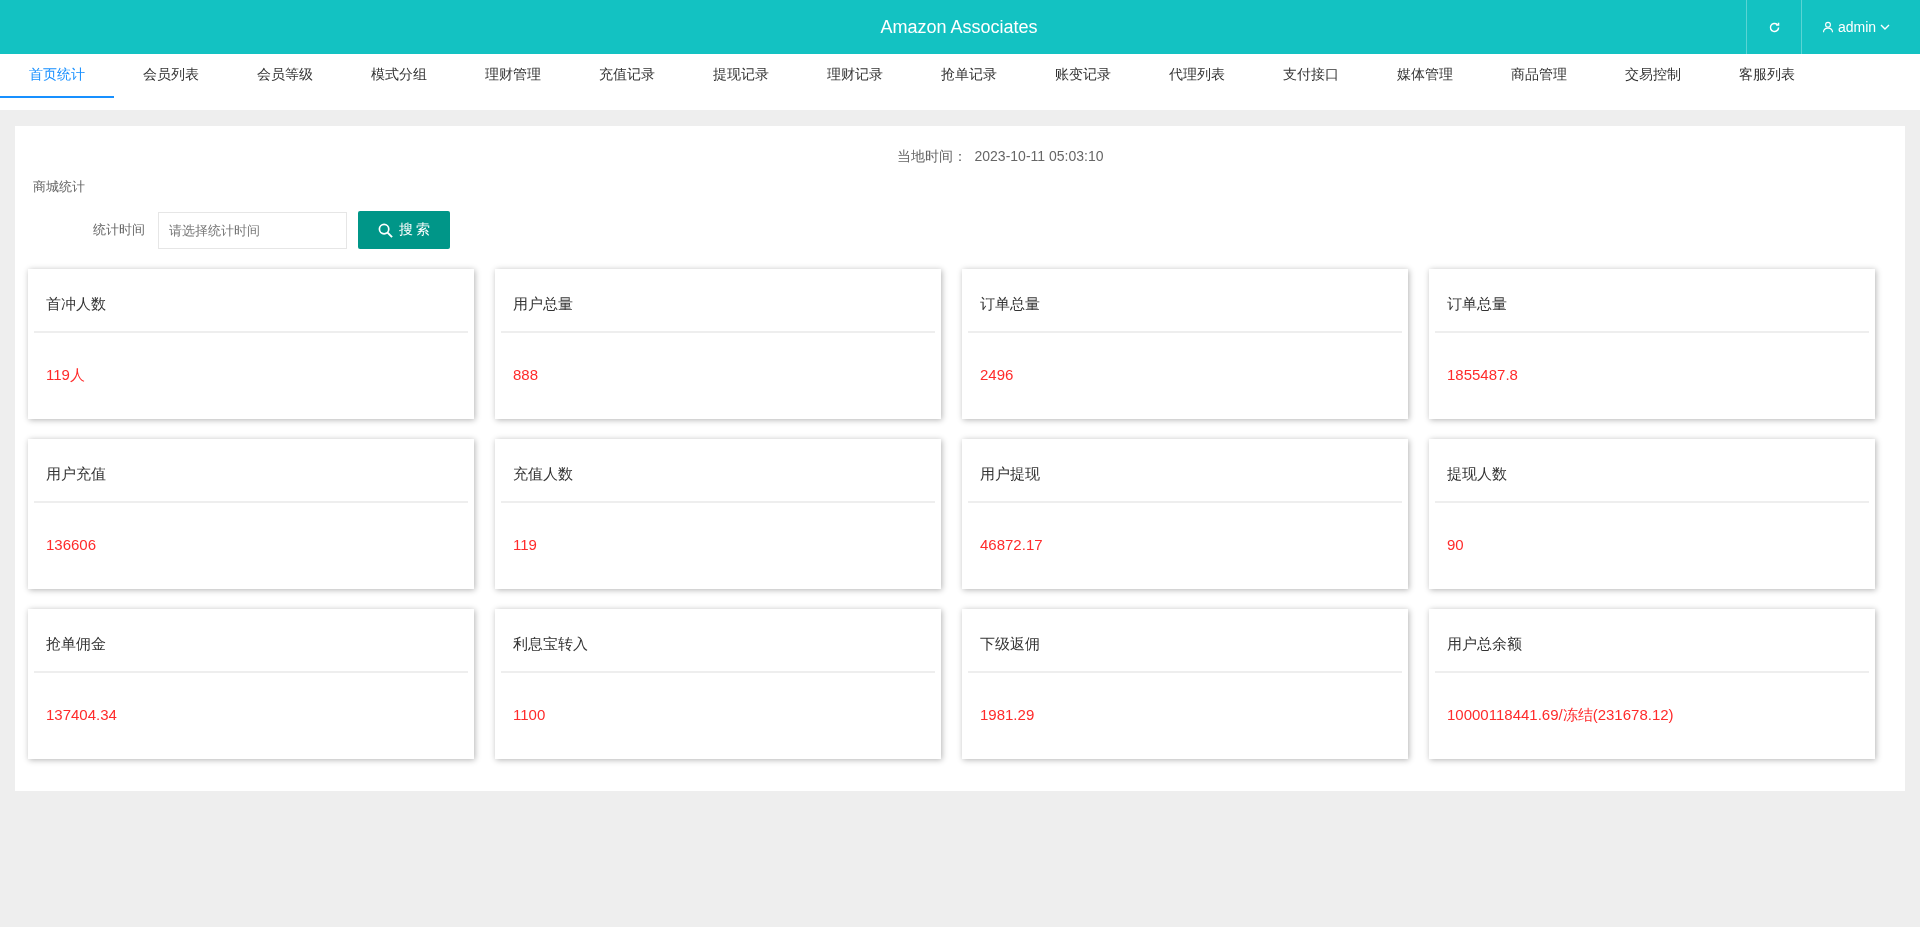 The image size is (1920, 927). What do you see at coordinates (1652, 471) in the screenshot?
I see `stat-title: 提现人数` at bounding box center [1652, 471].